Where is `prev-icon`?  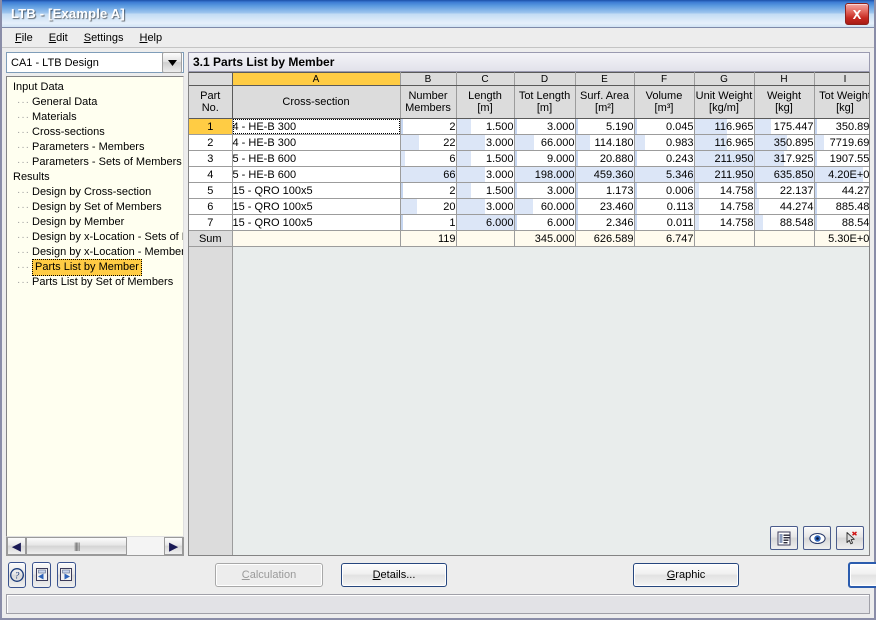 prev-icon is located at coordinates (41, 575).